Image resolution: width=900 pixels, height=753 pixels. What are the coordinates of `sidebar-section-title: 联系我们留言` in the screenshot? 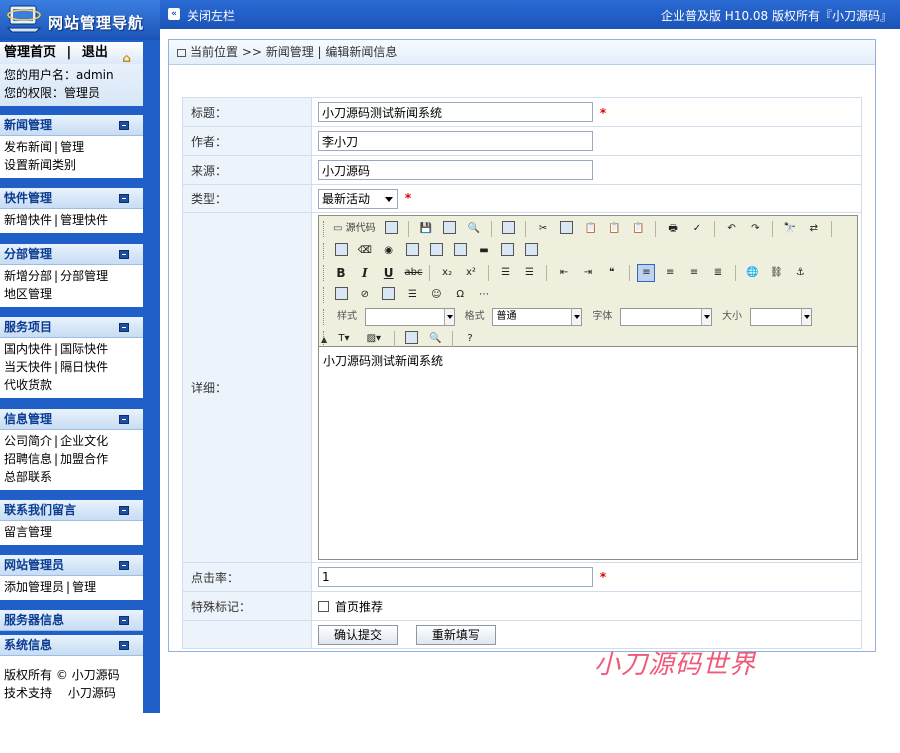 It's located at (71, 510).